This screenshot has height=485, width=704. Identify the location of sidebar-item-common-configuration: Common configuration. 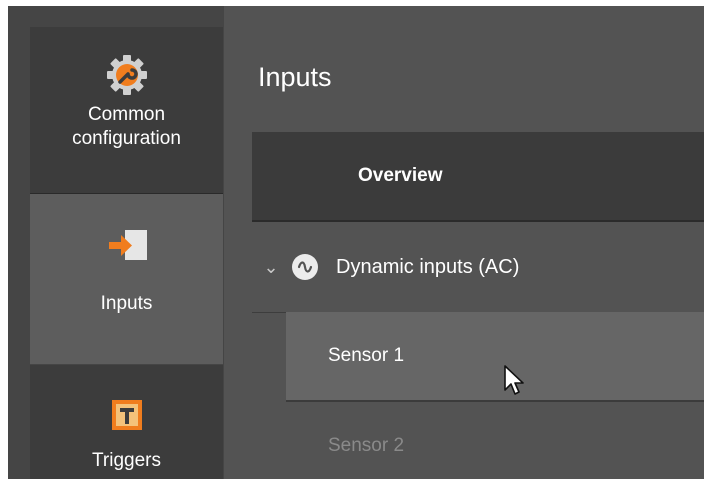
(126, 110).